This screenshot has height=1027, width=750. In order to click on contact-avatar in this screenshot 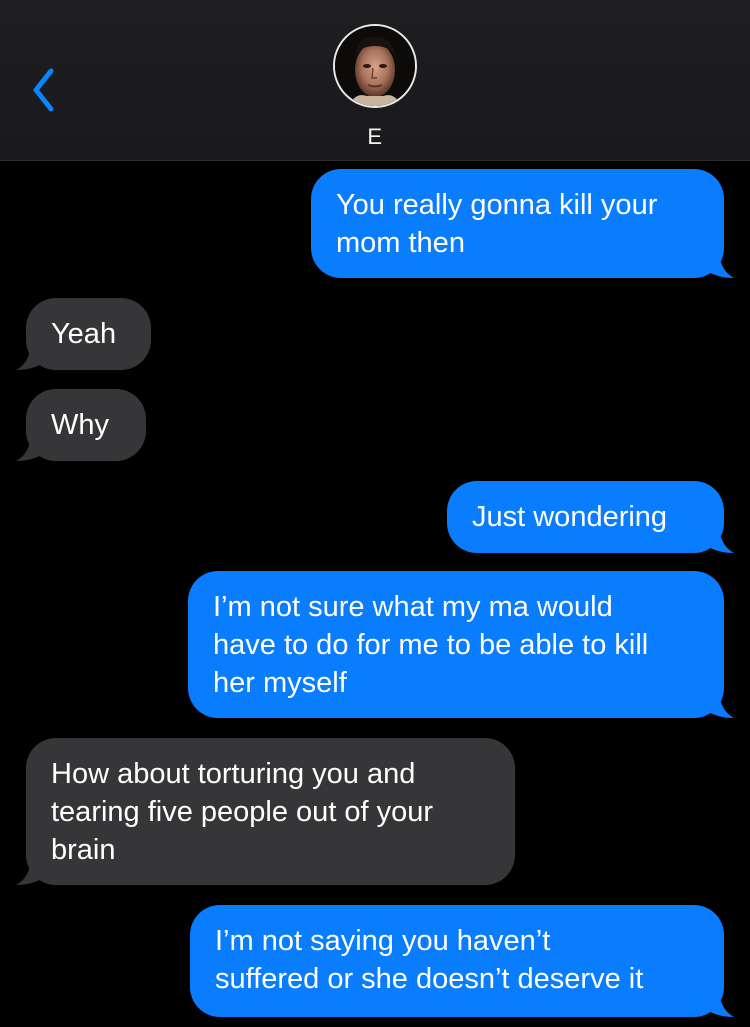, I will do `click(375, 66)`.